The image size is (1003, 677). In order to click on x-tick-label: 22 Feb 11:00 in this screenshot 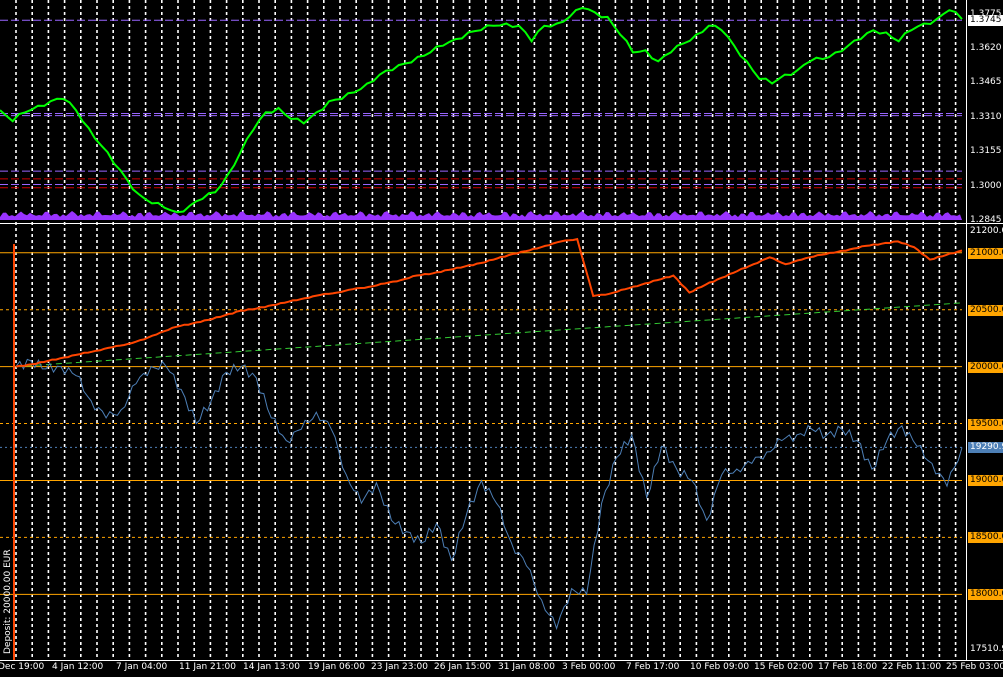, I will do `click(912, 667)`.